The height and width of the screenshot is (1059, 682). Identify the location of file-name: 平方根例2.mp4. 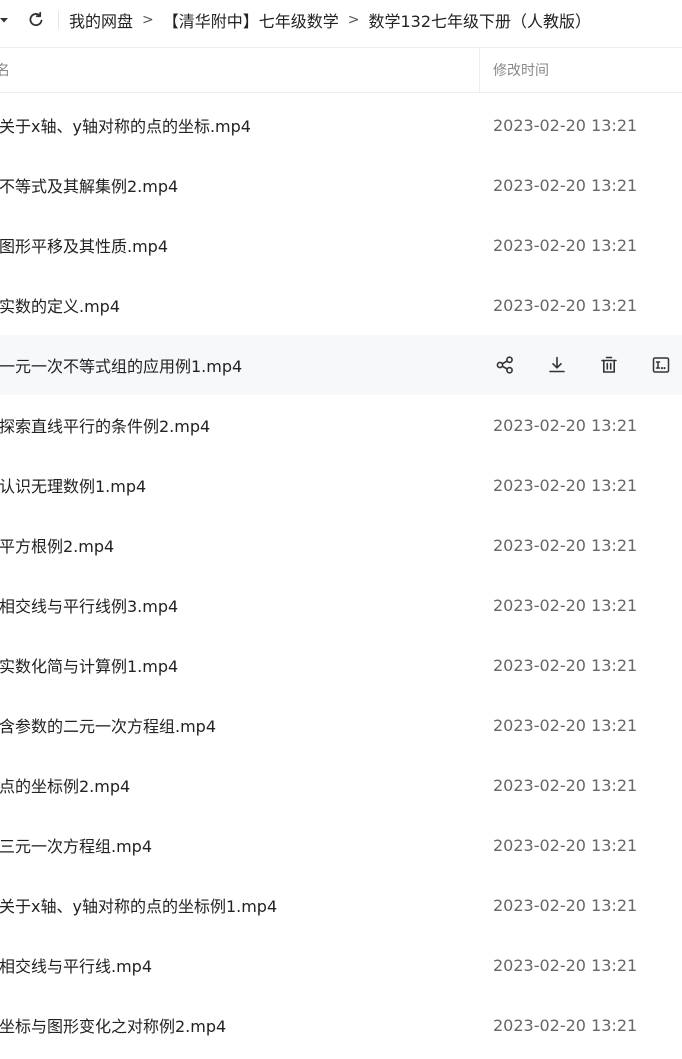
(57, 545).